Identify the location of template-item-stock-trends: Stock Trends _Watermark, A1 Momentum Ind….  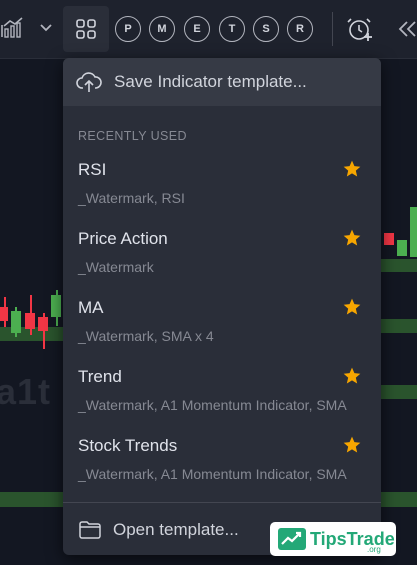
(222, 469).